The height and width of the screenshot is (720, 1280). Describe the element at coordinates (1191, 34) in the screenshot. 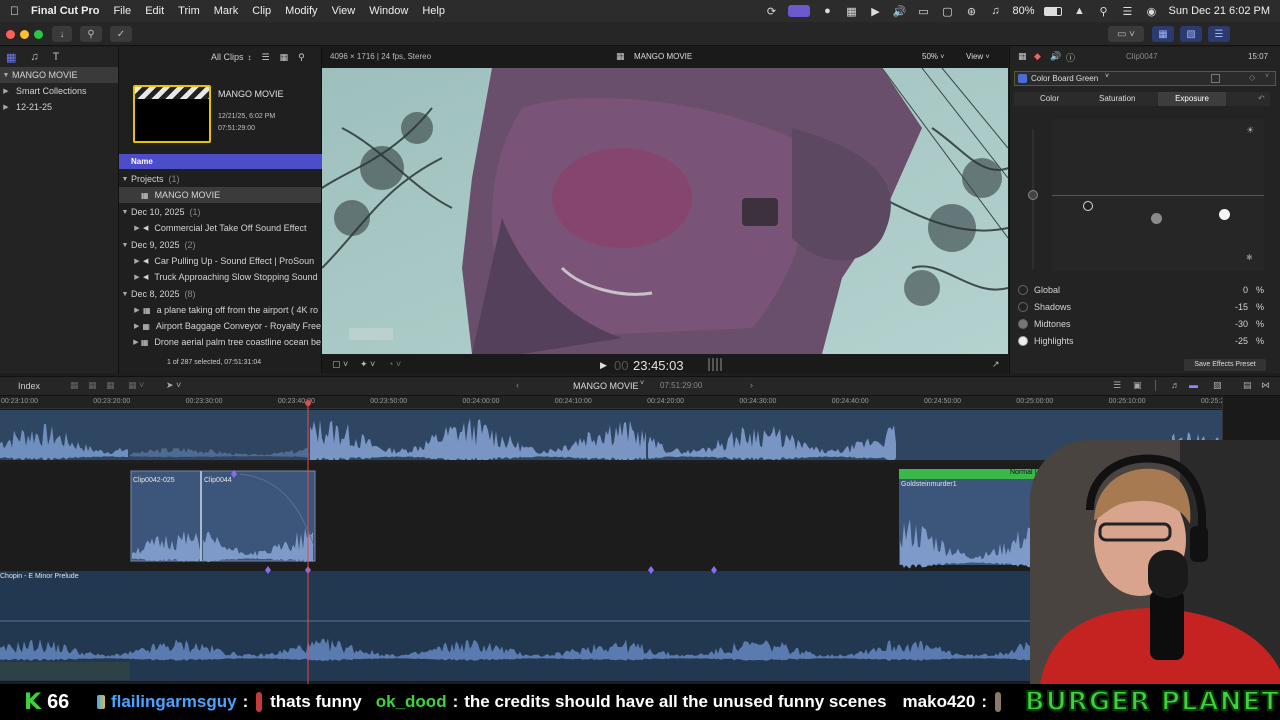

I see `timeline-layout-button: ▧` at that location.